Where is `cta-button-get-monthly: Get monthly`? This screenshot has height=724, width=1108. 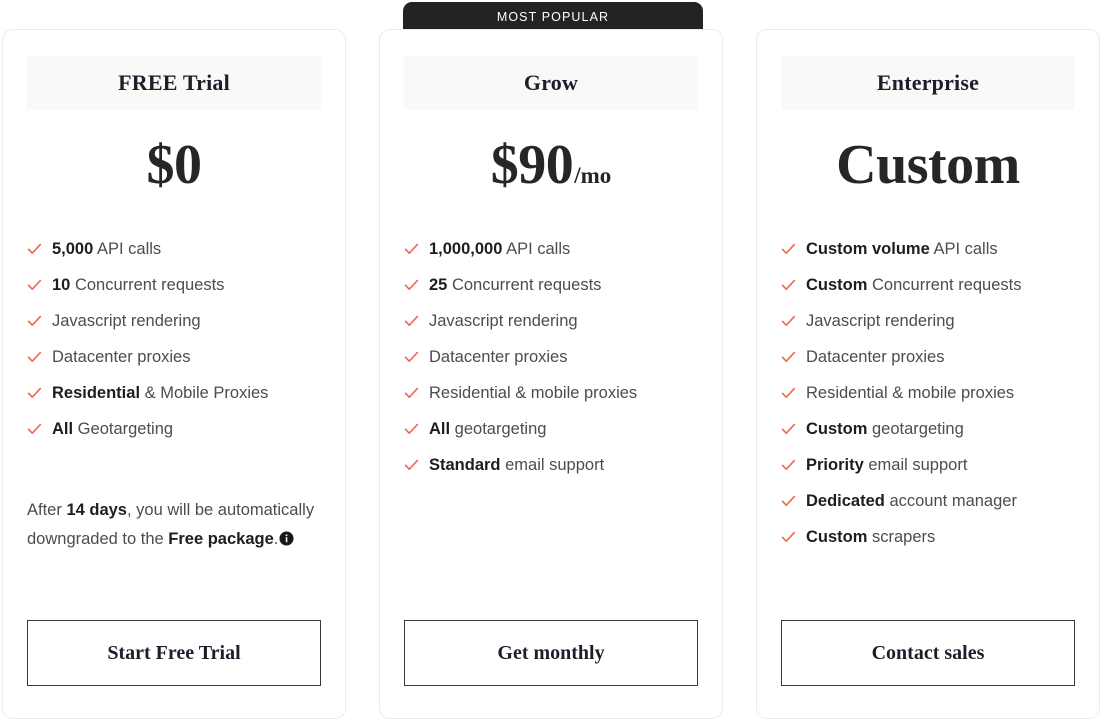 cta-button-get-monthly: Get monthly is located at coordinates (551, 653).